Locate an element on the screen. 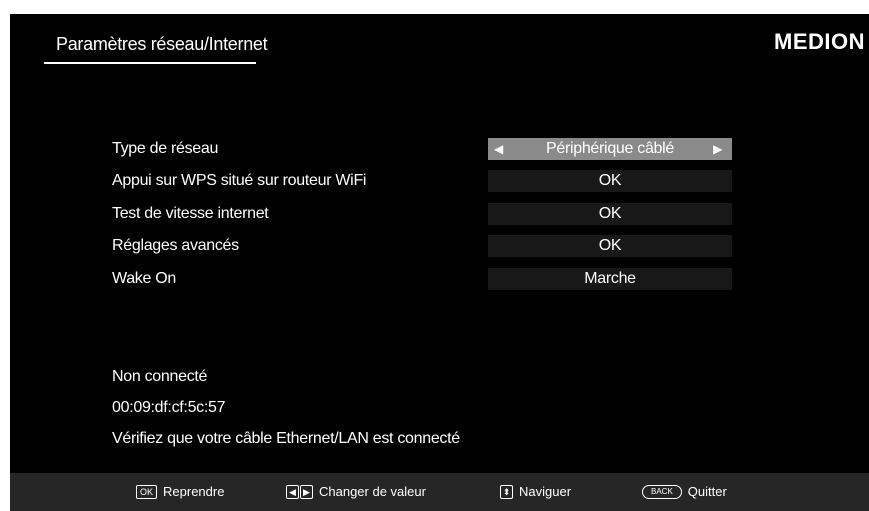 The height and width of the screenshot is (511, 869). resume-label: Reprendre is located at coordinates (194, 491).